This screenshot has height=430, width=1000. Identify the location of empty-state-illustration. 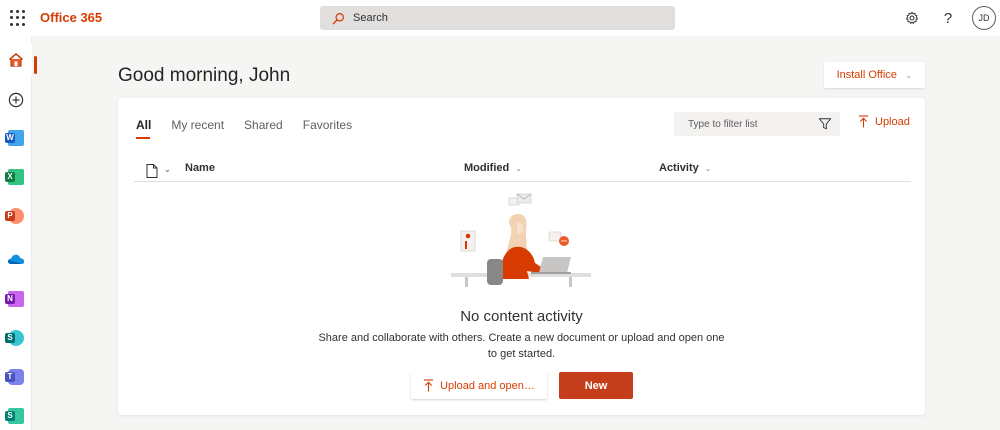
(521, 240).